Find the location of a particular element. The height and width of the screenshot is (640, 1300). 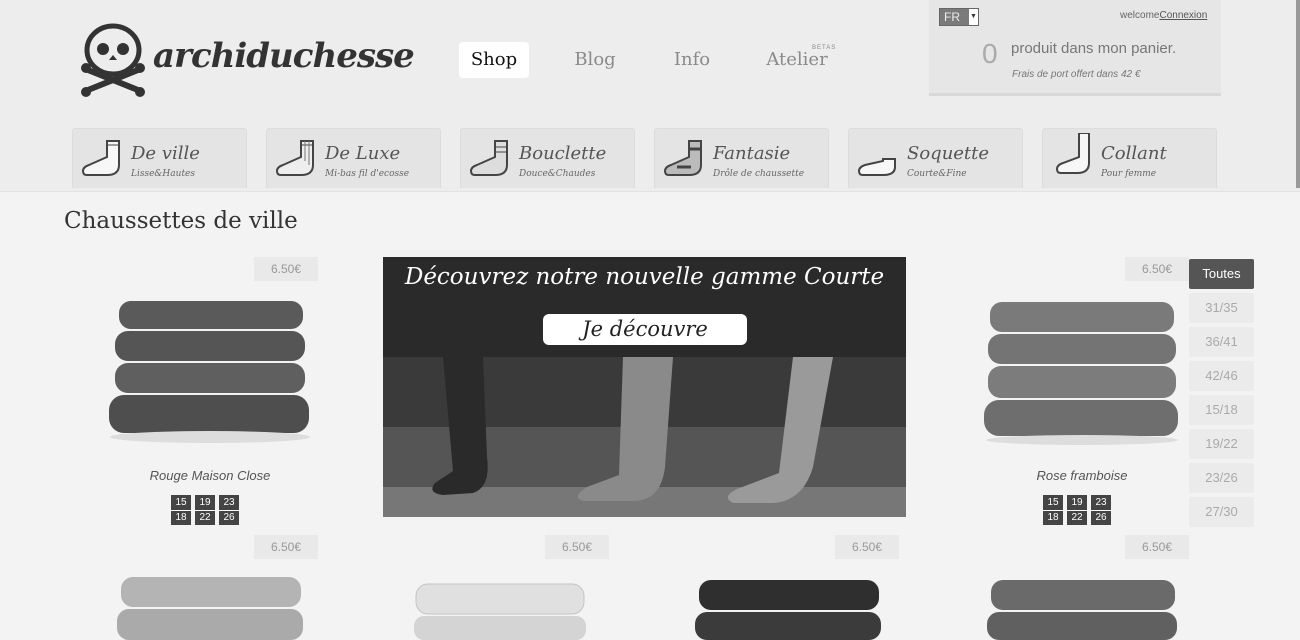

discover-button: Je découvre is located at coordinates (645, 329).